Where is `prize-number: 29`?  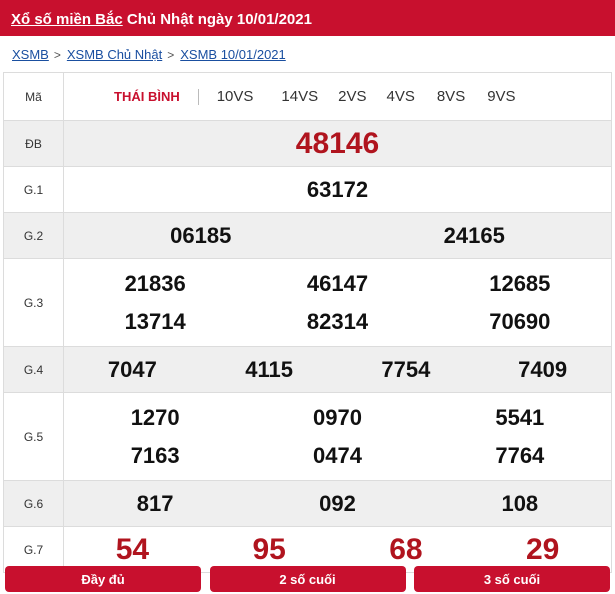 prize-number: 29 is located at coordinates (542, 549).